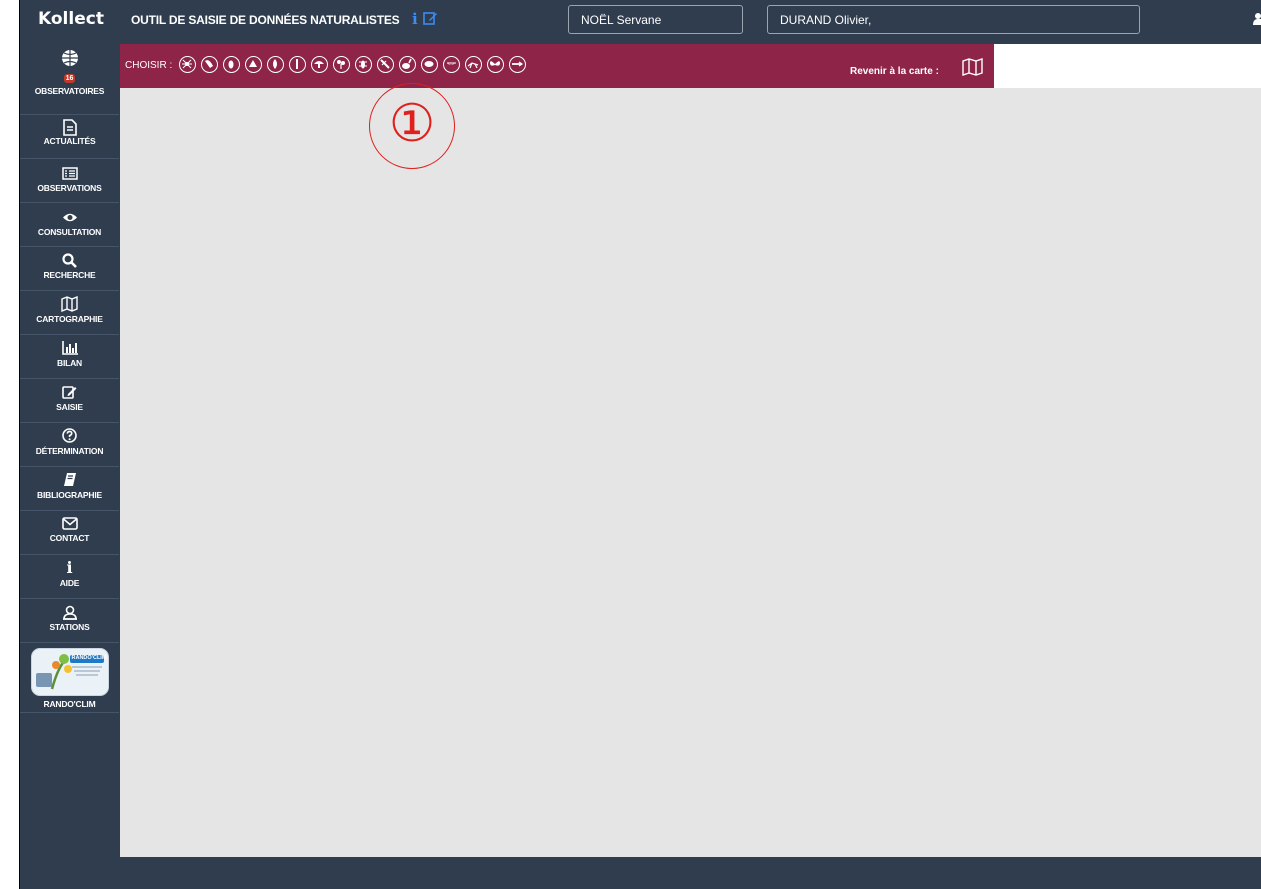 The width and height of the screenshot is (1261, 889). What do you see at coordinates (69, 313) in the screenshot?
I see `sidebar-item-cartographie: CARTOGRAPHIE` at bounding box center [69, 313].